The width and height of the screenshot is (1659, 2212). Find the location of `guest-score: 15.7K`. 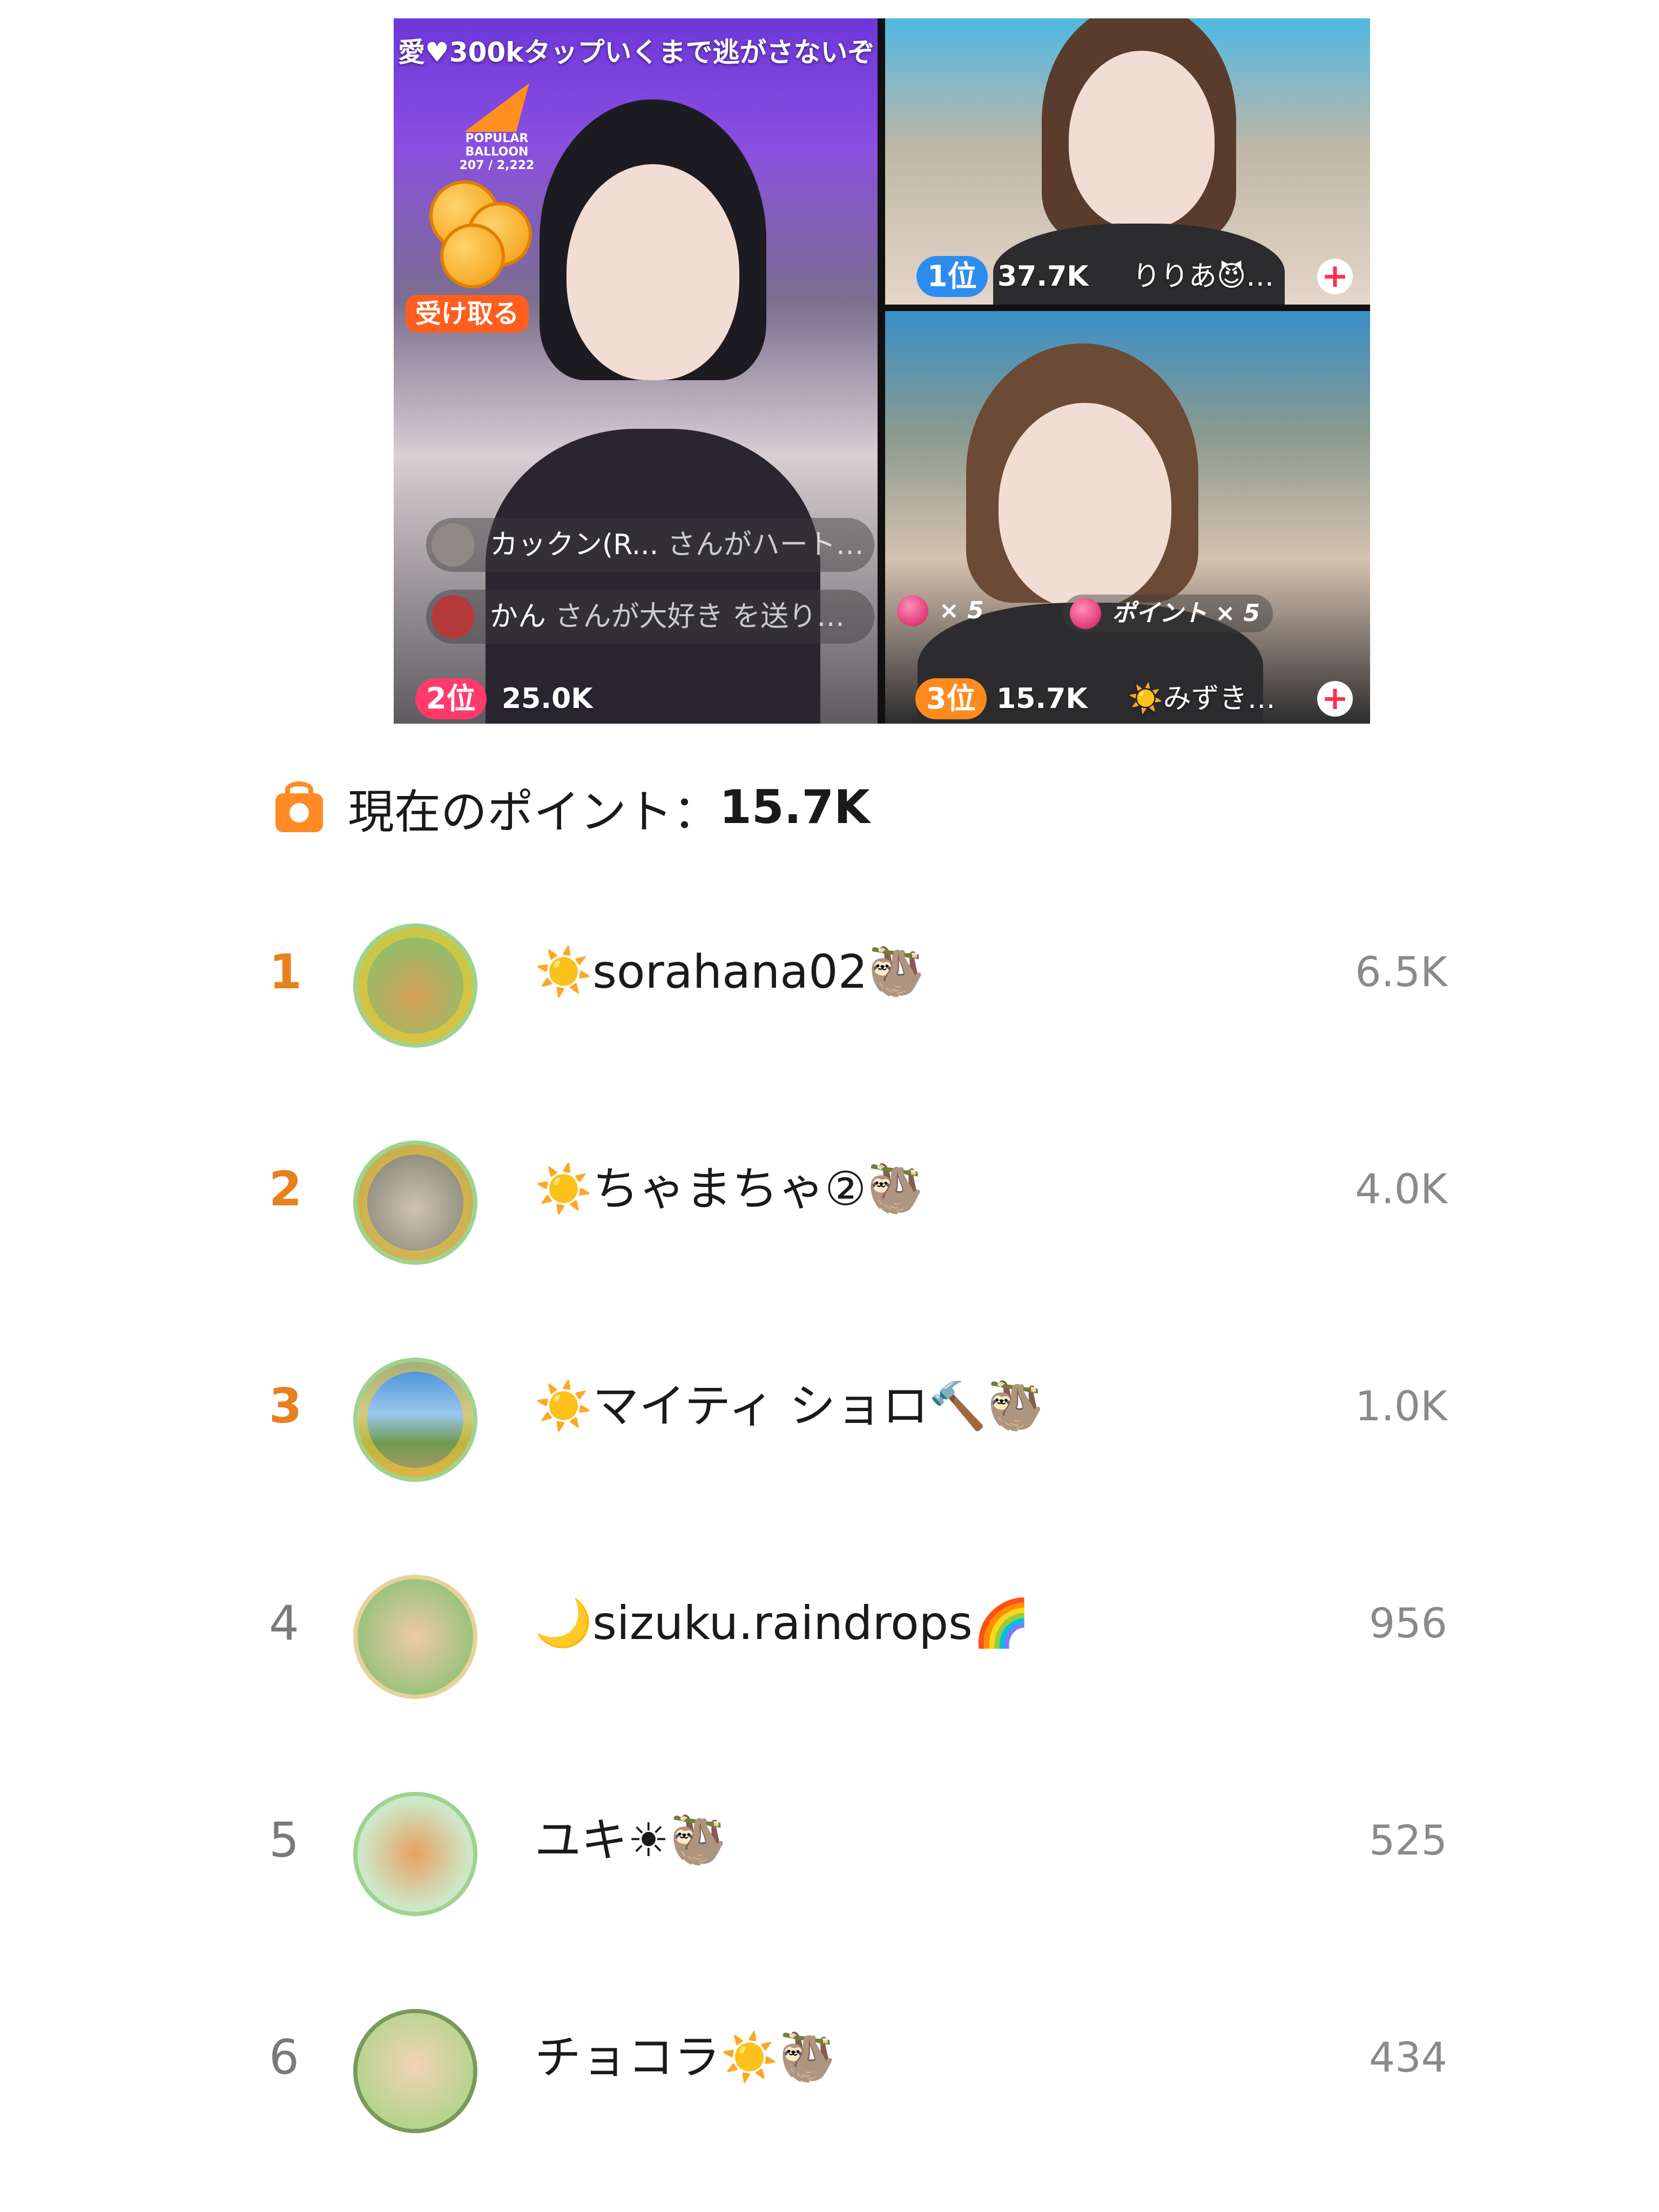

guest-score: 15.7K is located at coordinates (1042, 699).